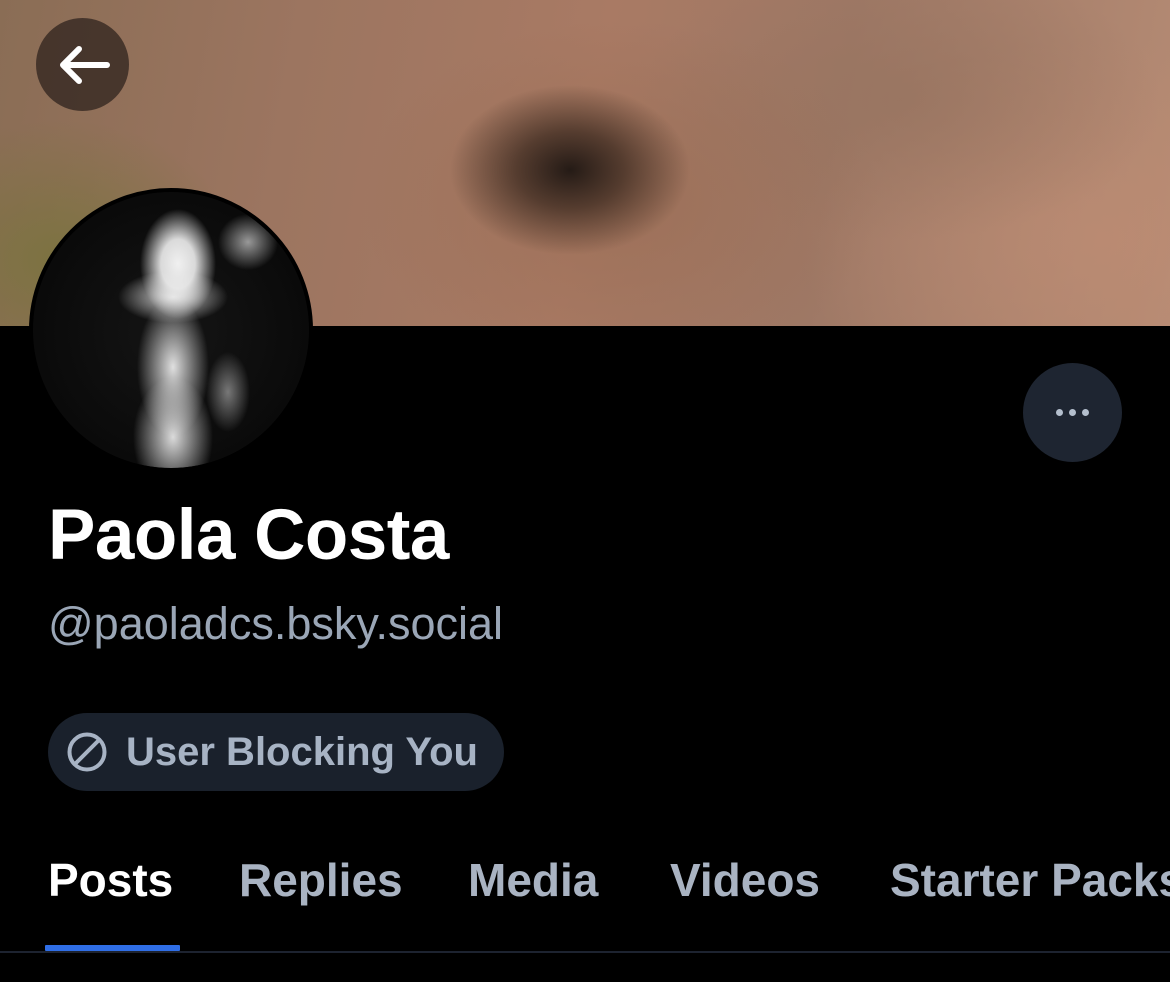 This screenshot has height=982, width=1170. I want to click on arrow-left-icon, so click(84, 64).